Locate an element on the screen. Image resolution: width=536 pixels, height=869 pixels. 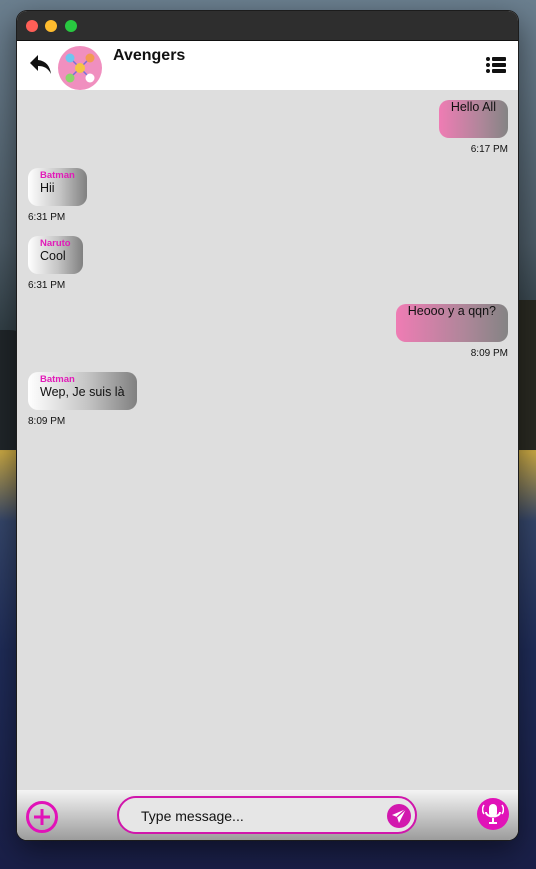
chat-header: Avengers is located at coordinates (267, 65).